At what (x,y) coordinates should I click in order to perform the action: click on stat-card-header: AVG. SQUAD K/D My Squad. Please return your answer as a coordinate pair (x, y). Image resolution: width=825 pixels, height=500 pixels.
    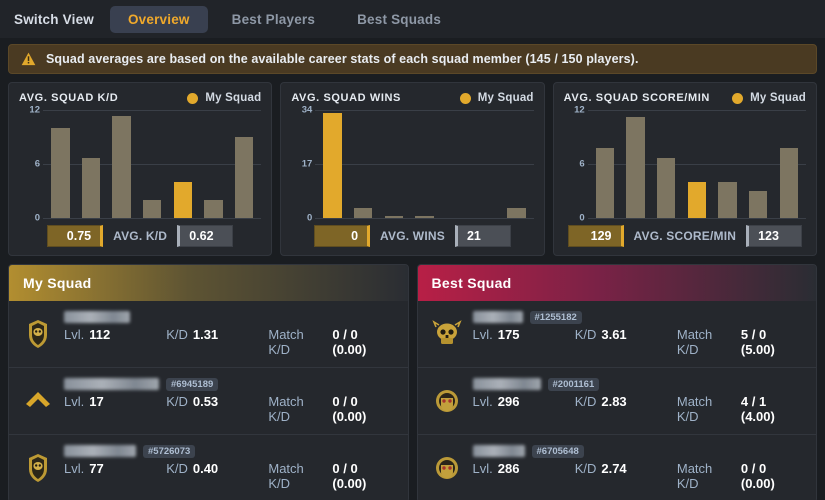
    Looking at the image, I should click on (140, 98).